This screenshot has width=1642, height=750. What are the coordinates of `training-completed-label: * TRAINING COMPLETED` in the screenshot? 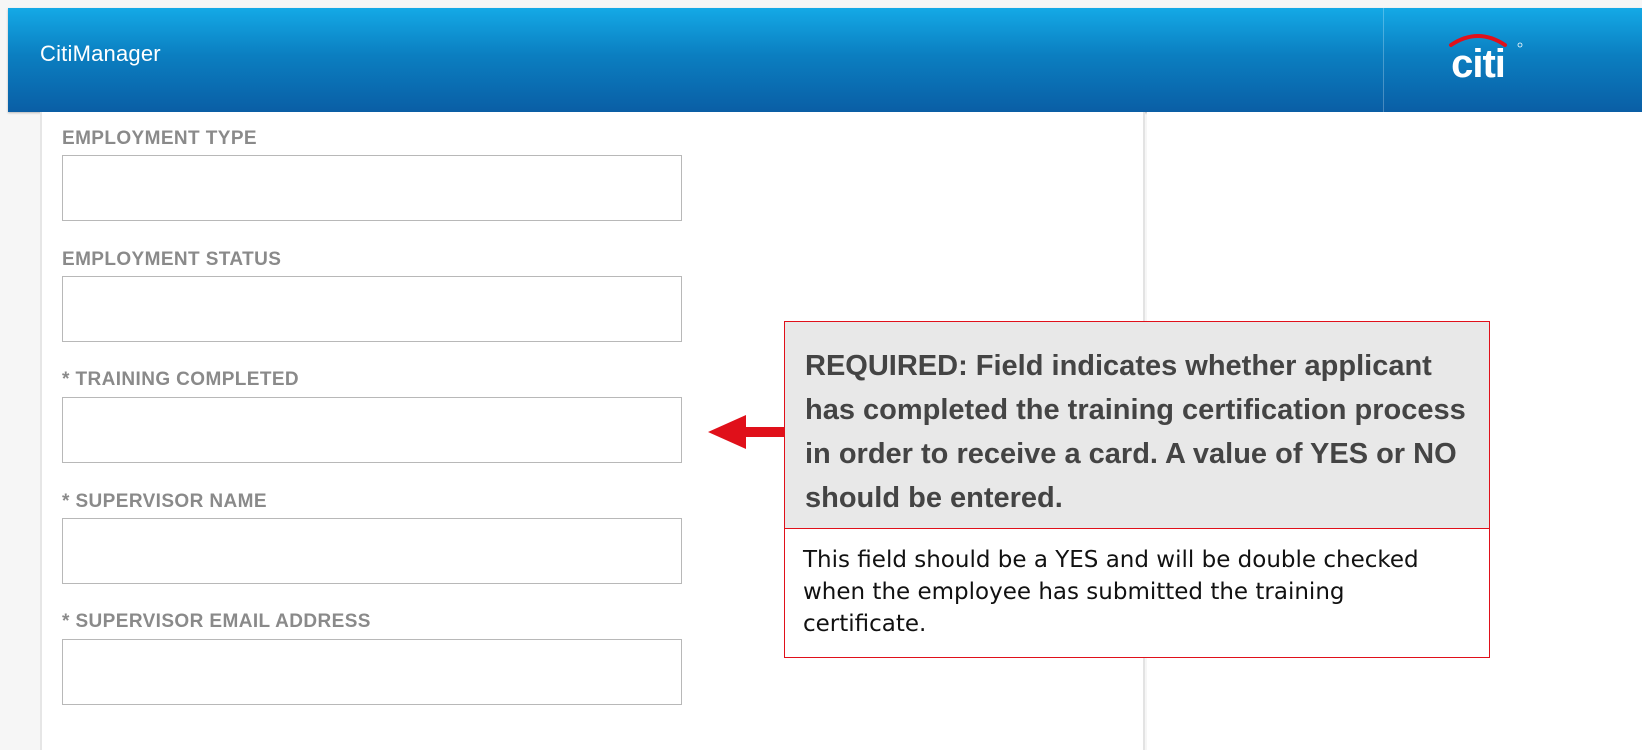 It's located at (181, 379).